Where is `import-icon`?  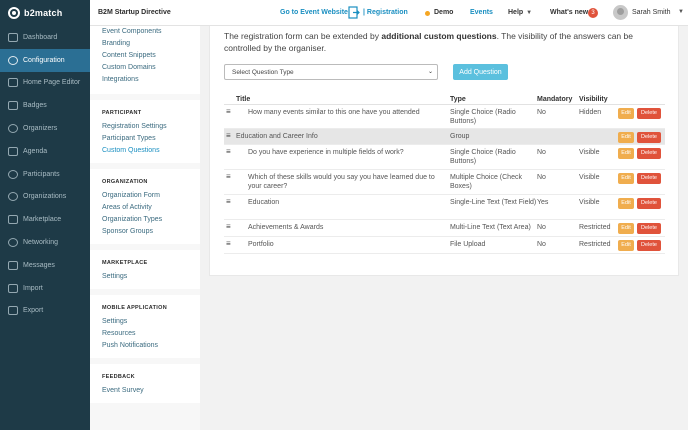
import-icon is located at coordinates (13, 288).